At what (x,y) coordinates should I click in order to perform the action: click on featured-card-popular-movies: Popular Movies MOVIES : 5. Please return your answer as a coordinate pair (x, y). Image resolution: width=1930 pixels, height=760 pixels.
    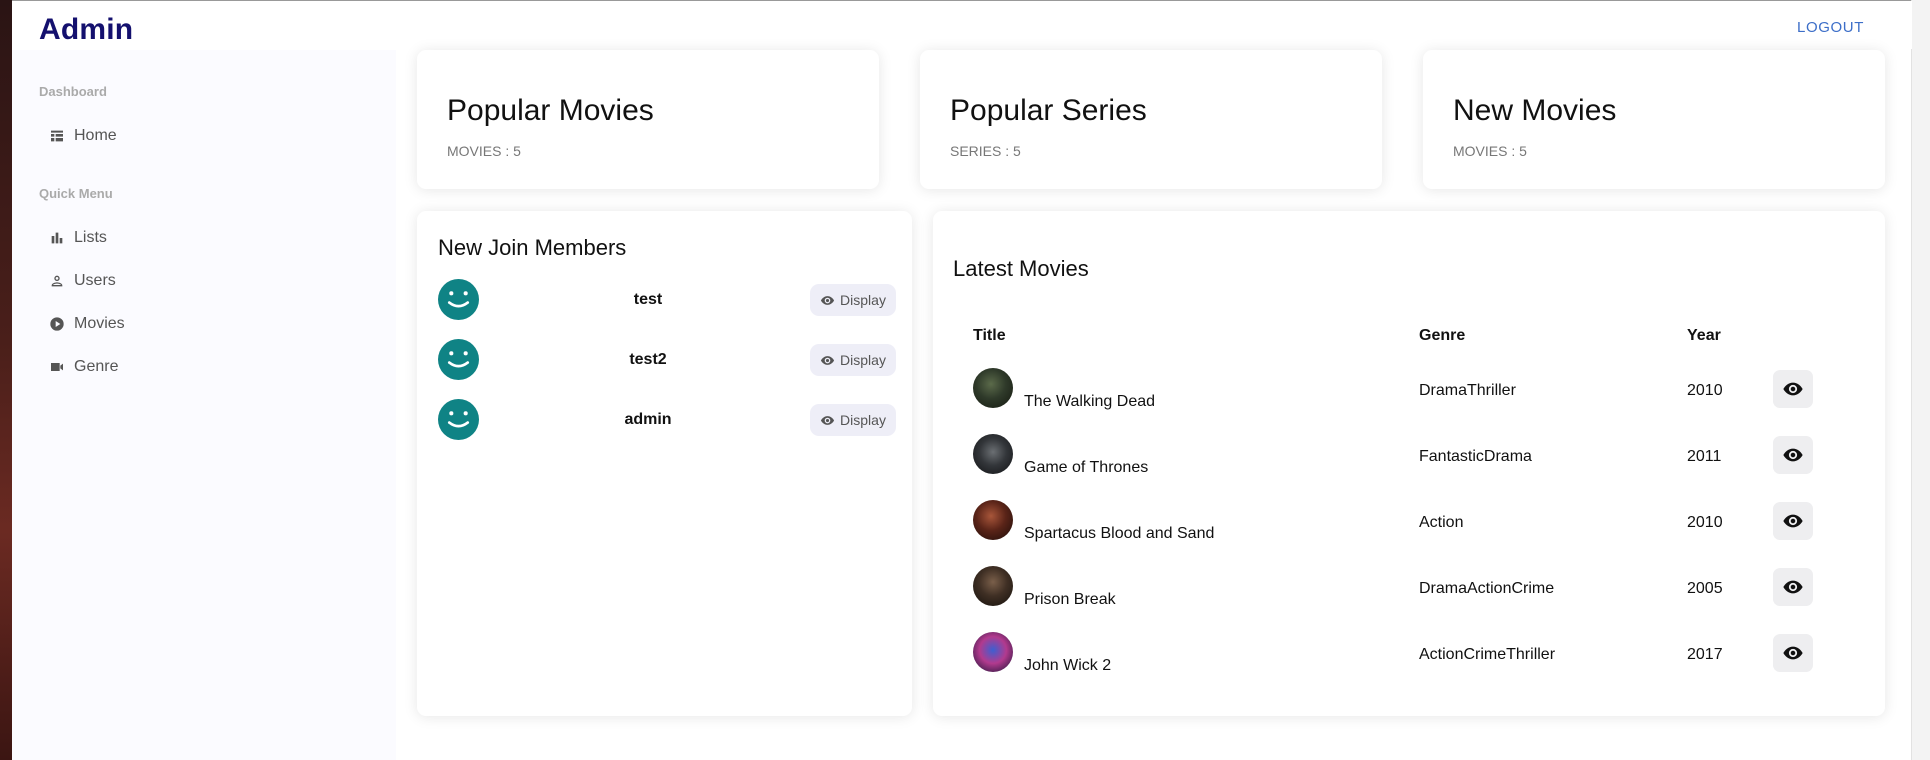
    Looking at the image, I should click on (648, 119).